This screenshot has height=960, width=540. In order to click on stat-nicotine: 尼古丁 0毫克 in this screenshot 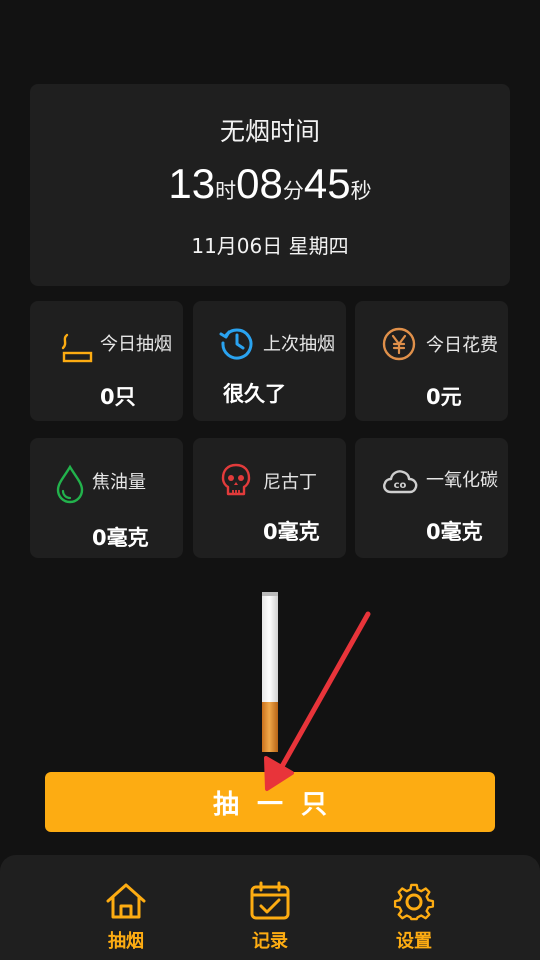, I will do `click(269, 498)`.